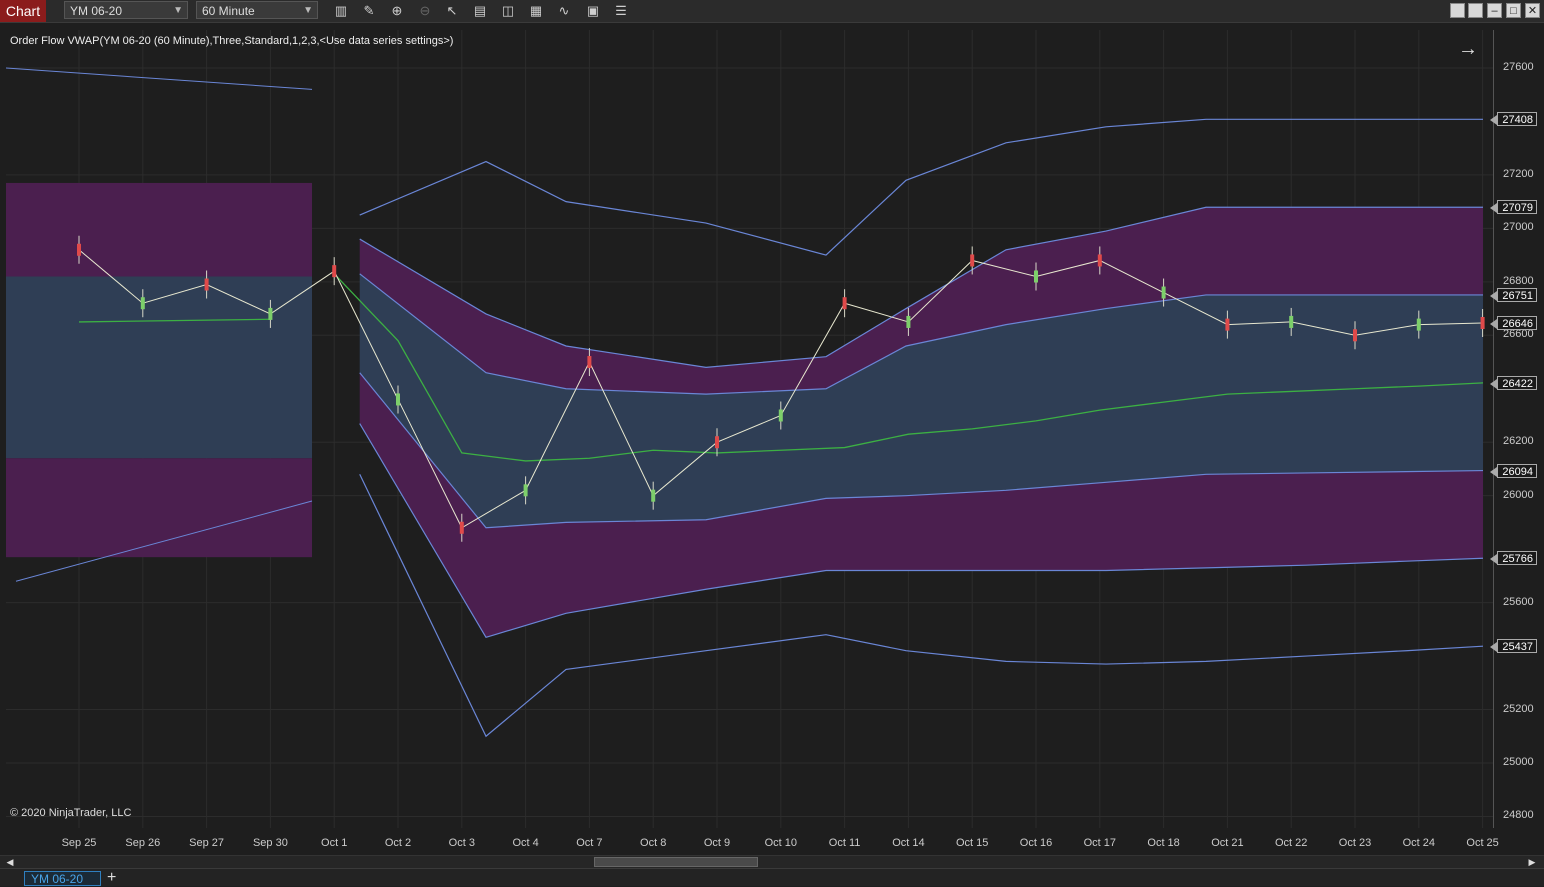 Image resolution: width=1544 pixels, height=887 pixels. Describe the element at coordinates (1513, 294) in the screenshot. I see `price-marker: 26751` at that location.